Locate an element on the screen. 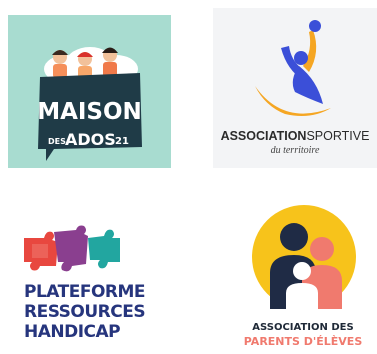 The height and width of the screenshot is (354, 377). plateforme-line2: RESSOURCES is located at coordinates (85, 312).